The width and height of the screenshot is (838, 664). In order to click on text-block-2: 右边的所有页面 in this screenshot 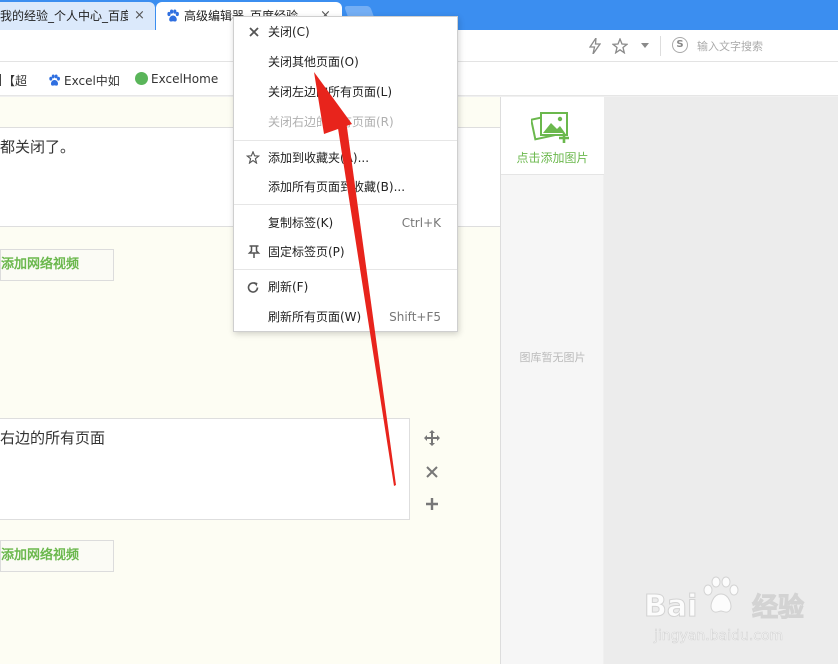, I will do `click(205, 469)`.